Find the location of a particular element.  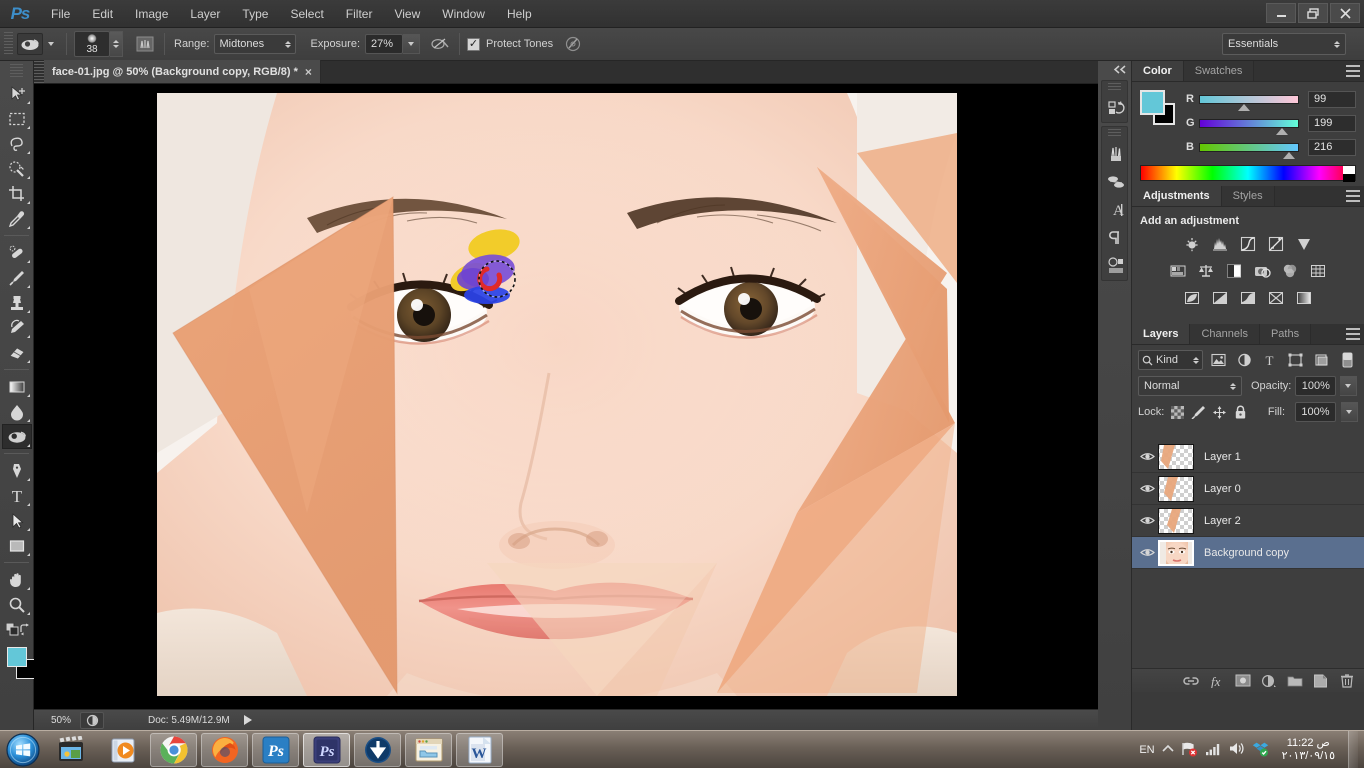

delete-layer-icon is located at coordinates (1346, 680).